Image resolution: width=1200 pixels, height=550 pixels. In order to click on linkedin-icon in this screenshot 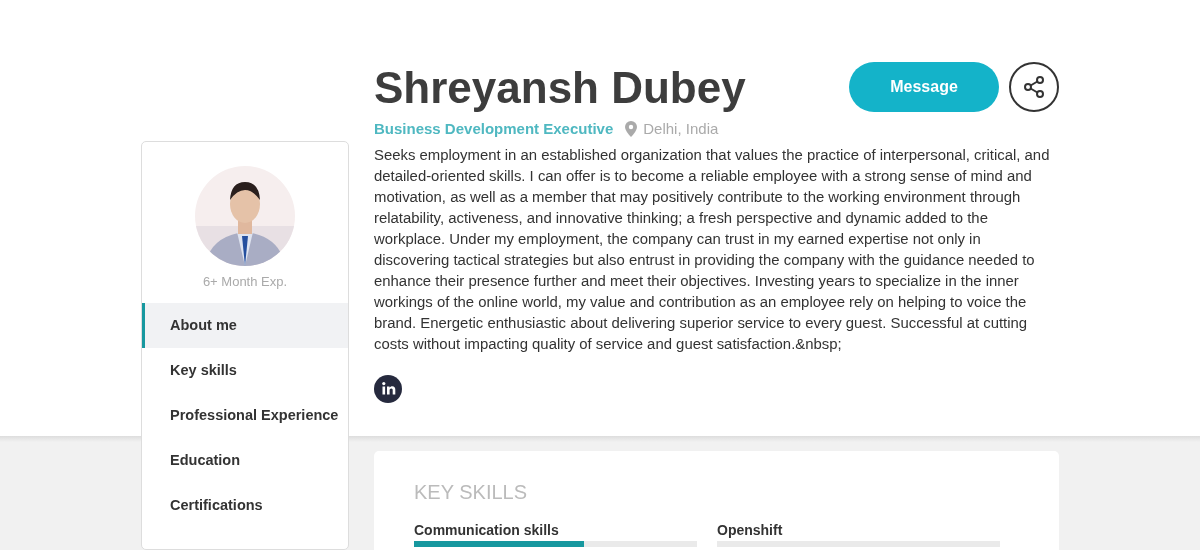, I will do `click(388, 389)`.